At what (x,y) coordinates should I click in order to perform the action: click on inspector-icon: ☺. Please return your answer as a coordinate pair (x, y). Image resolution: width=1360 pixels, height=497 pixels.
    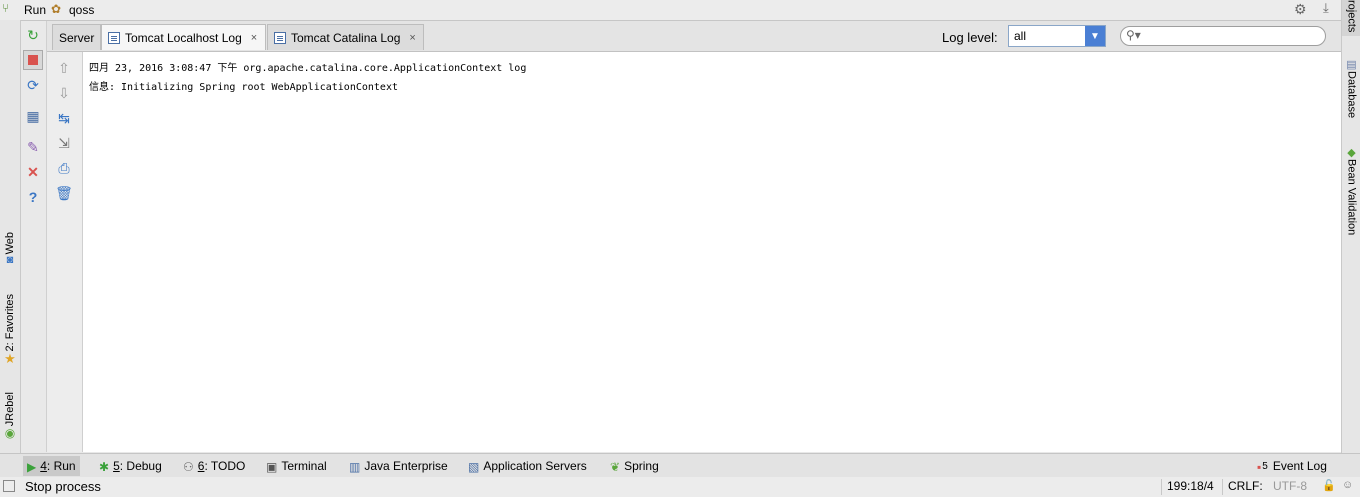
    Looking at the image, I should click on (1347, 485).